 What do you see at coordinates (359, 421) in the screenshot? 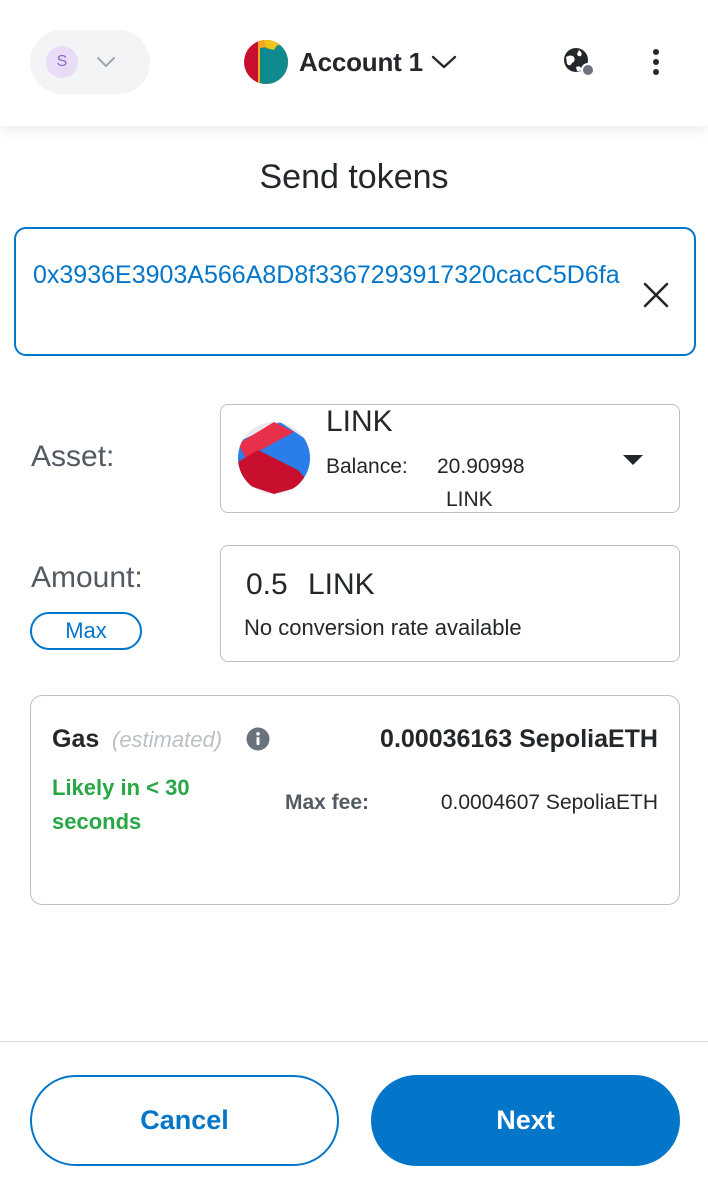
I see `asset-symbol: LINK` at bounding box center [359, 421].